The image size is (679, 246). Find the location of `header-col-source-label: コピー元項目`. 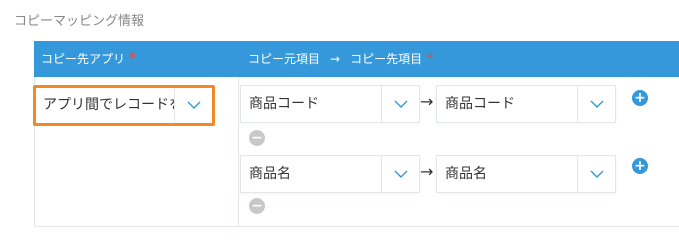

header-col-source-label: コピー元項目 is located at coordinates (284, 59).